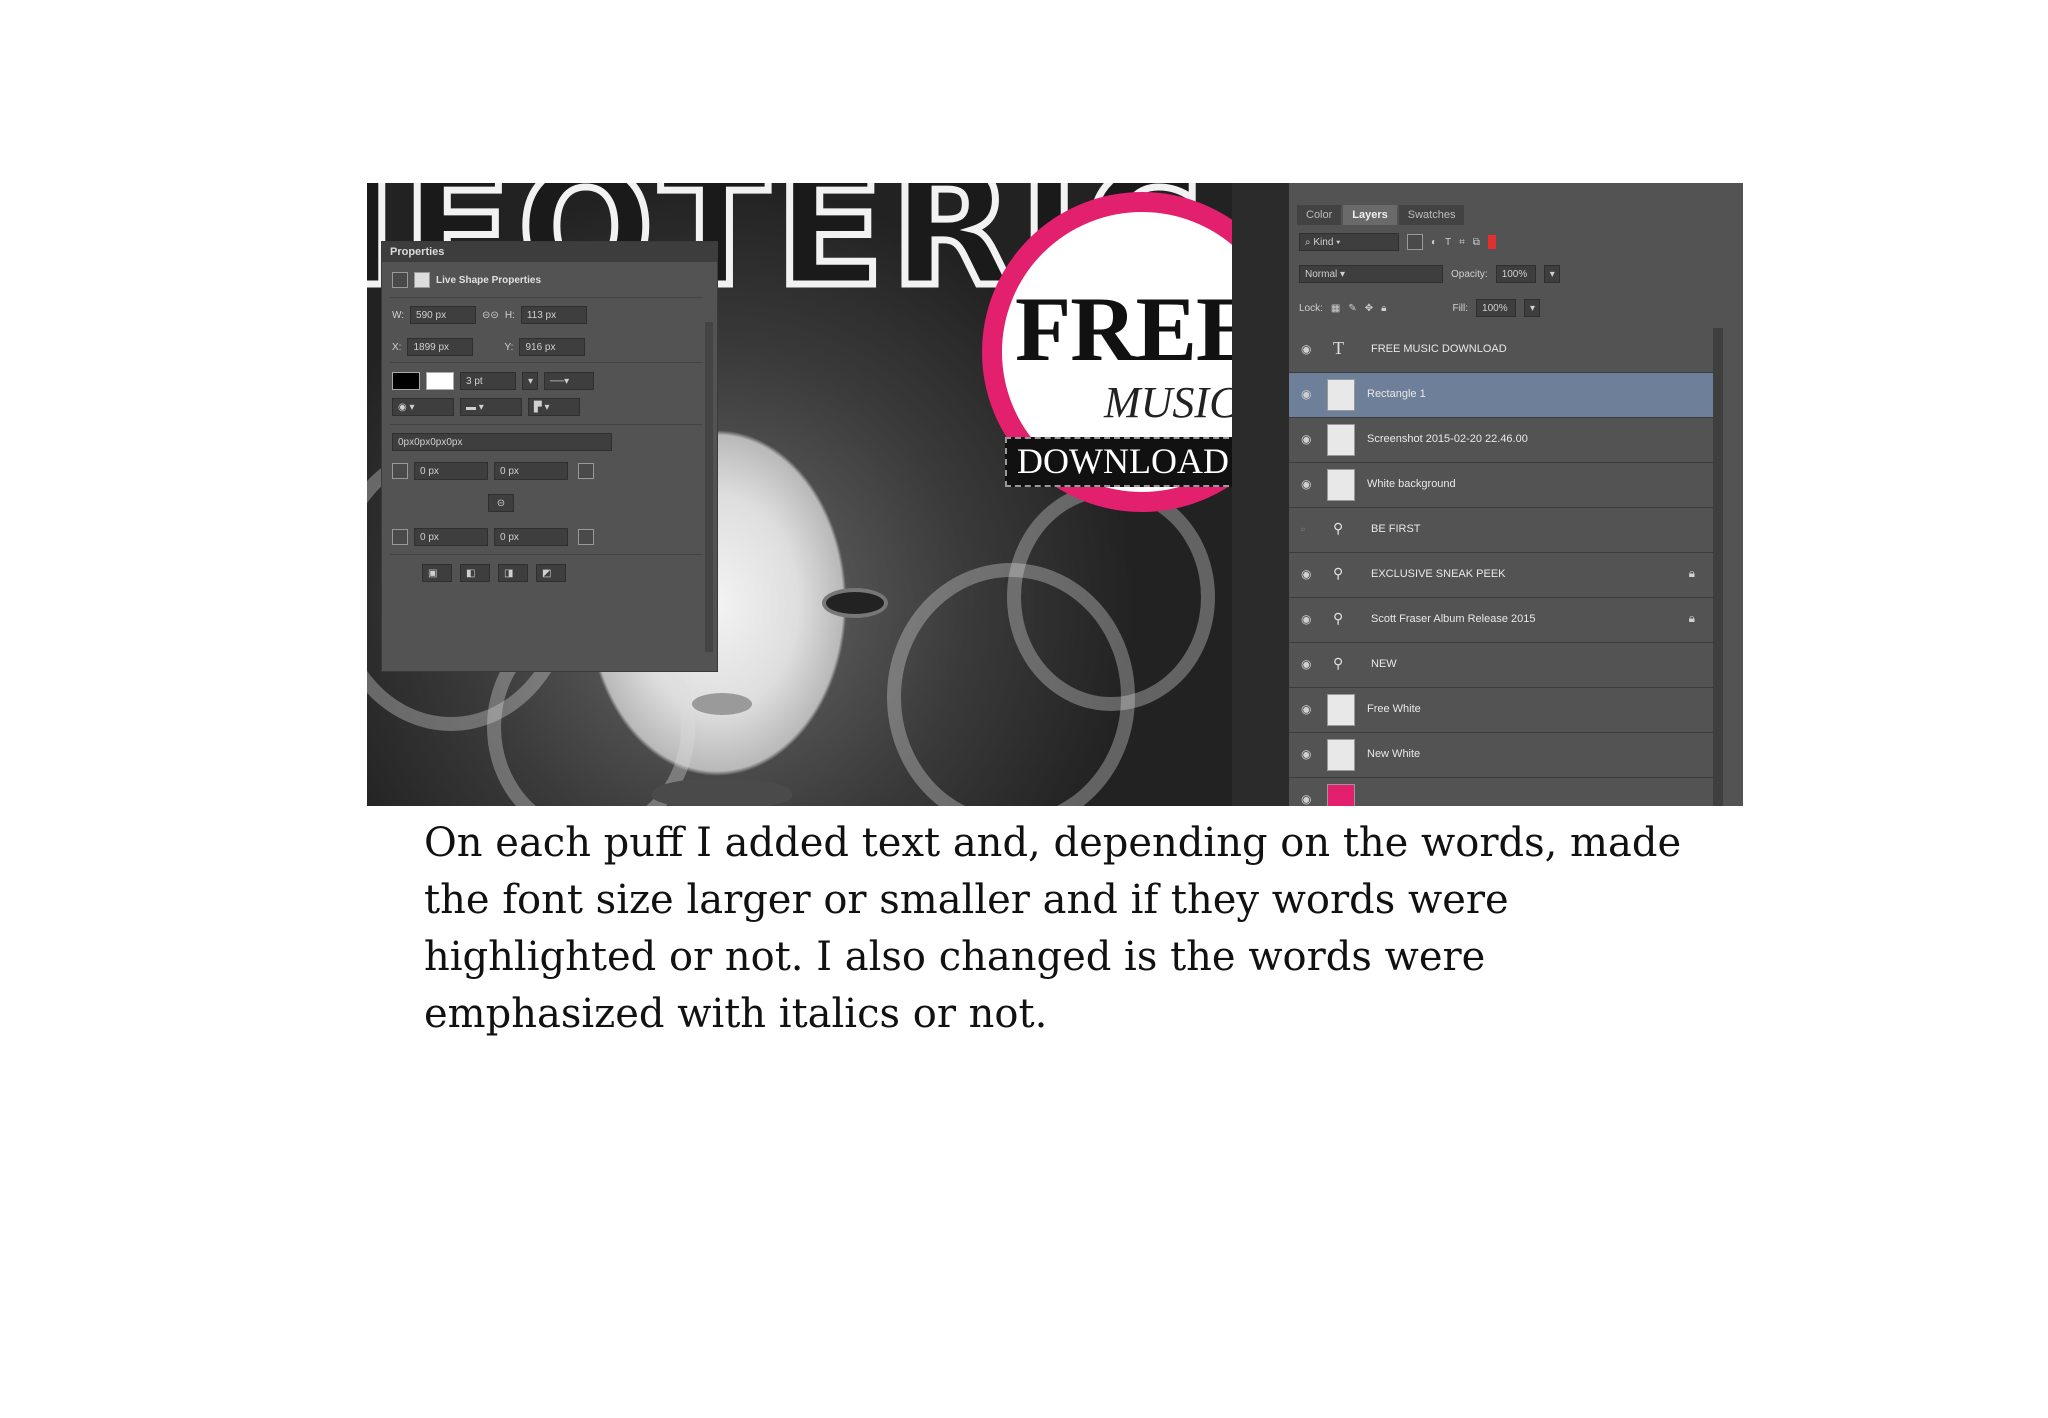  What do you see at coordinates (400, 280) in the screenshot?
I see `shape-icon` at bounding box center [400, 280].